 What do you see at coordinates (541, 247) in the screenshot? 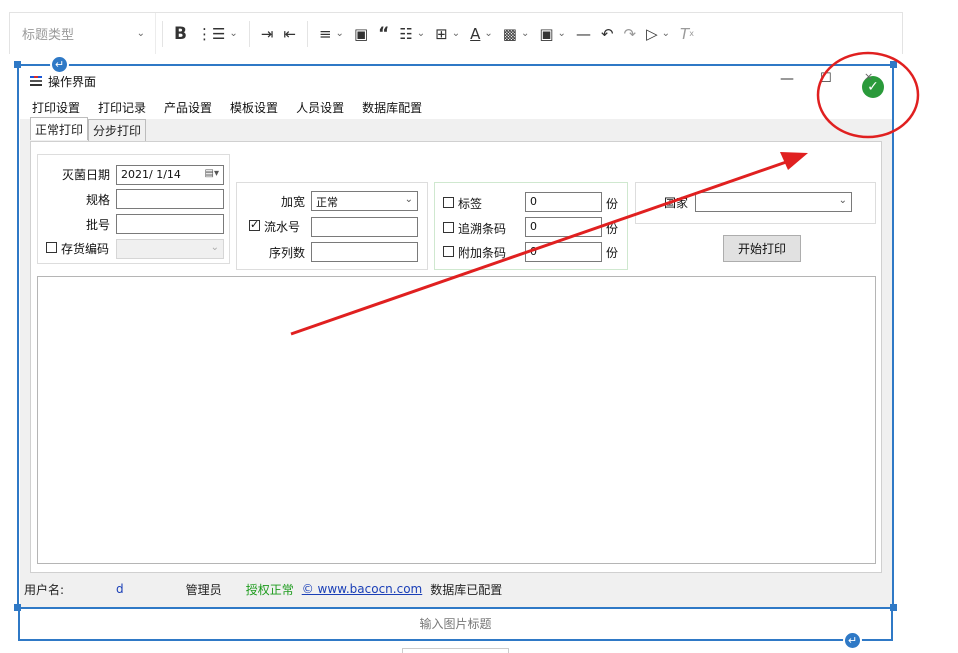
I see `red-arrow-line` at bounding box center [541, 247].